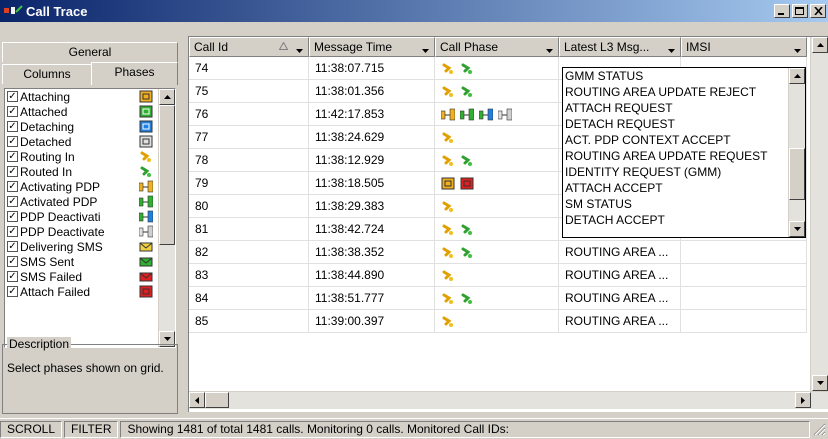  Describe the element at coordinates (81, 231) in the screenshot. I see `phase-item: ✓ PDP Deactivate` at that location.